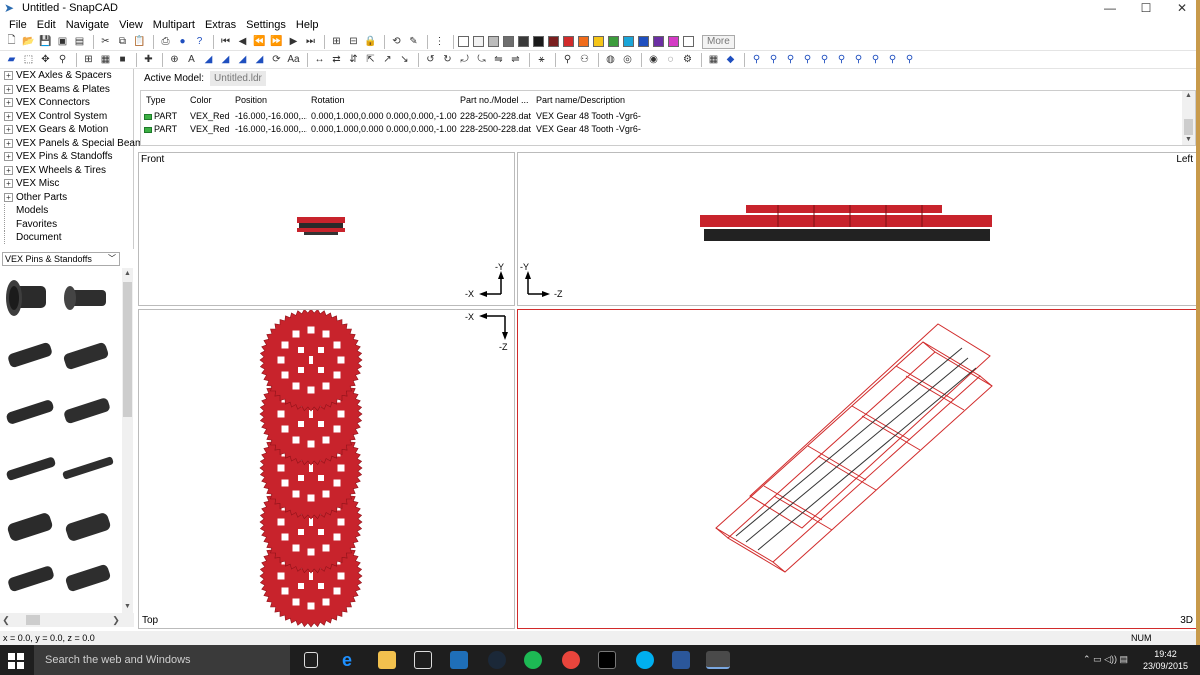 The image size is (1200, 675). Describe the element at coordinates (62, 59) in the screenshot. I see `zoom-icon: ⚲` at that location.